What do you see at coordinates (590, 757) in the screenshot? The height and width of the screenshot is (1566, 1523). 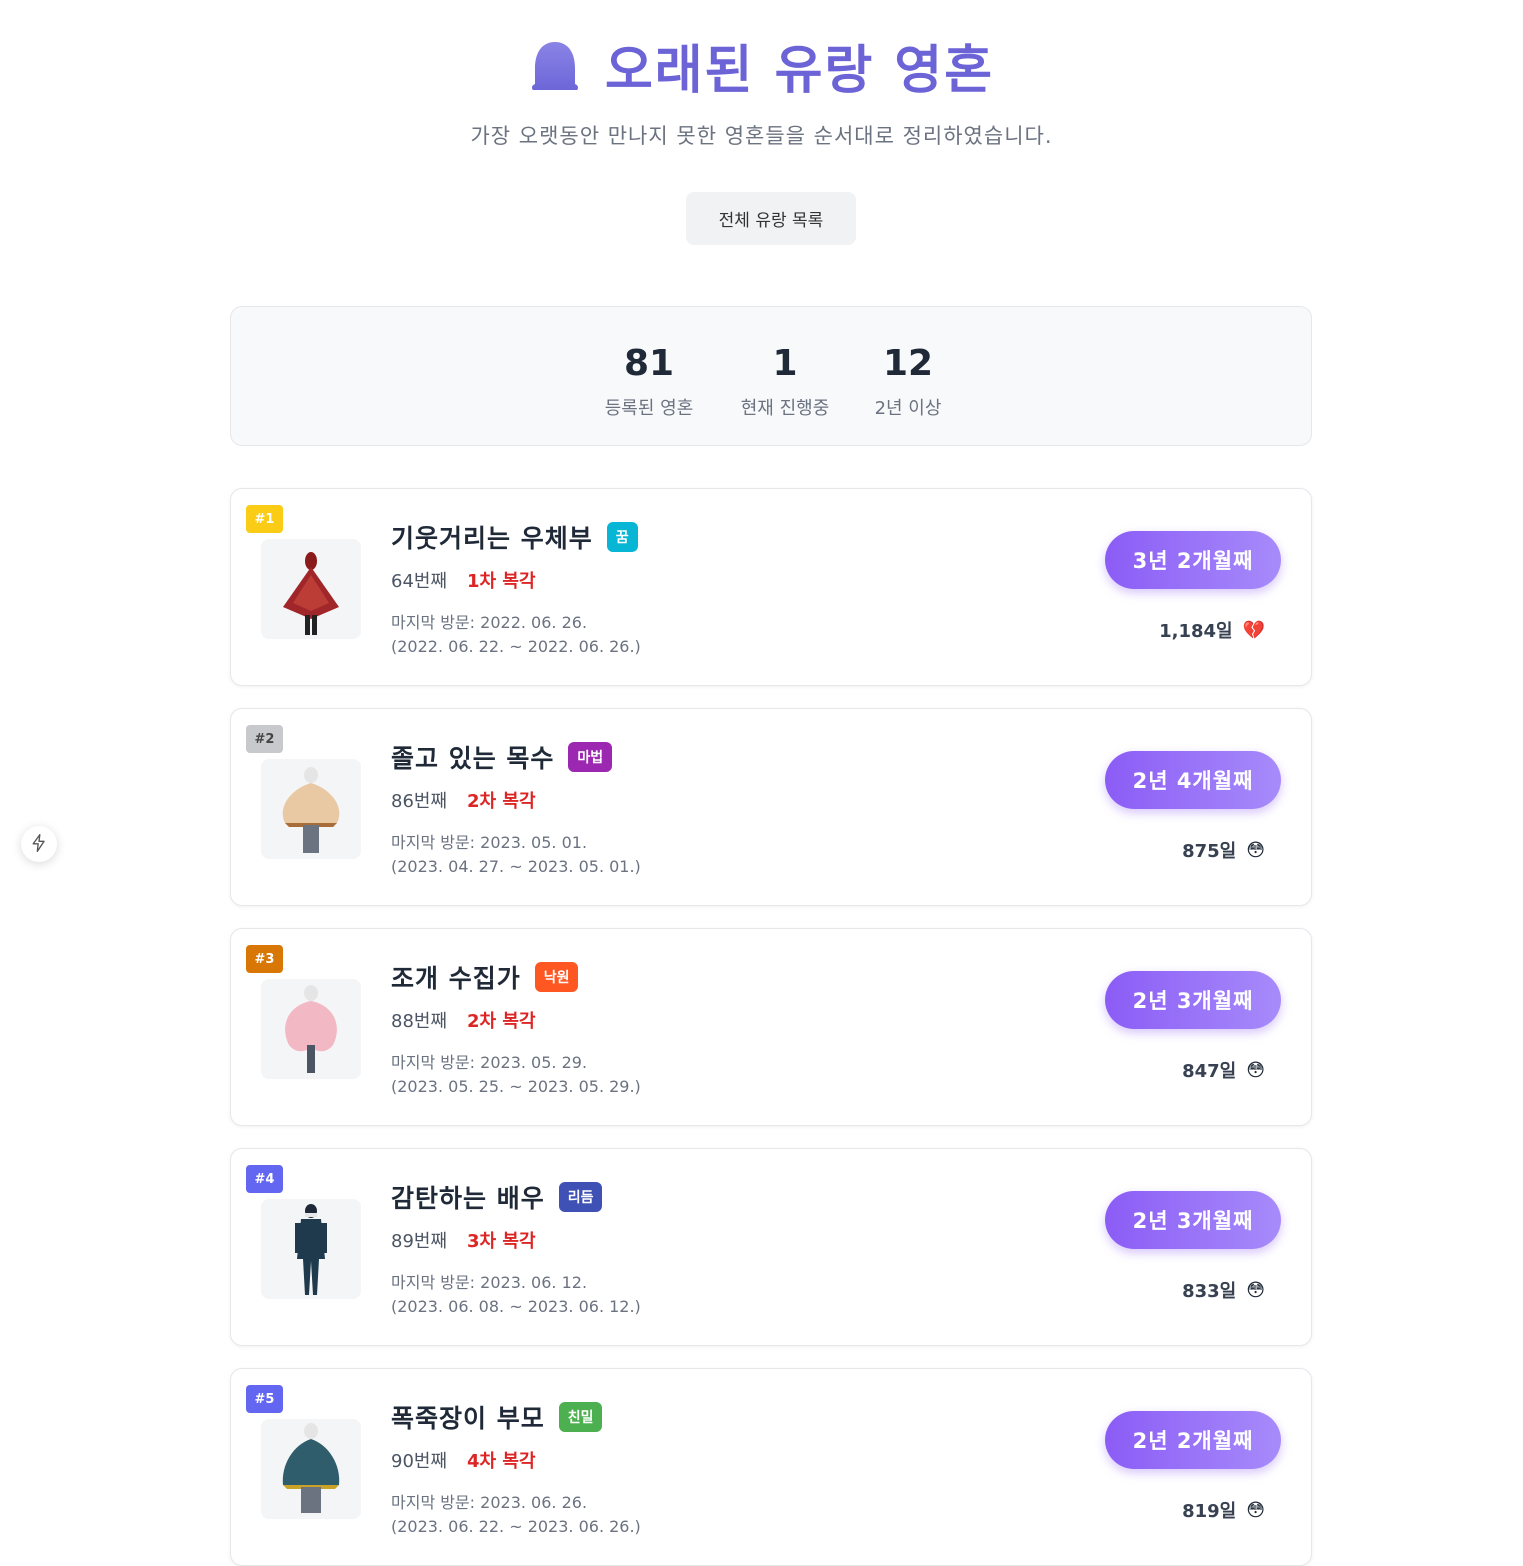 I see `season-tag: 마법` at bounding box center [590, 757].